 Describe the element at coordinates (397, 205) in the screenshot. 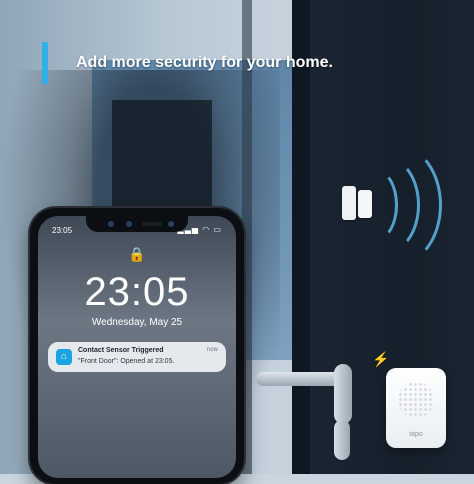

I see `signal-wave-icon` at that location.